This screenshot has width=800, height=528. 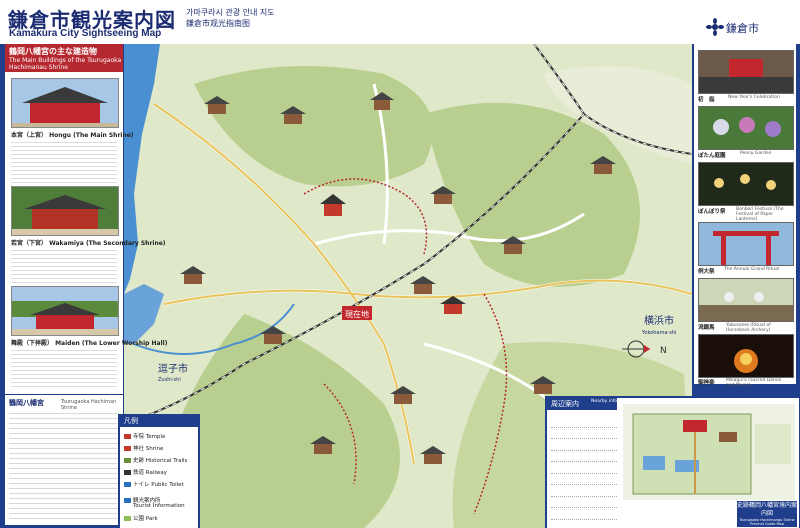 I want to click on precinct-map, so click(x=709, y=452).